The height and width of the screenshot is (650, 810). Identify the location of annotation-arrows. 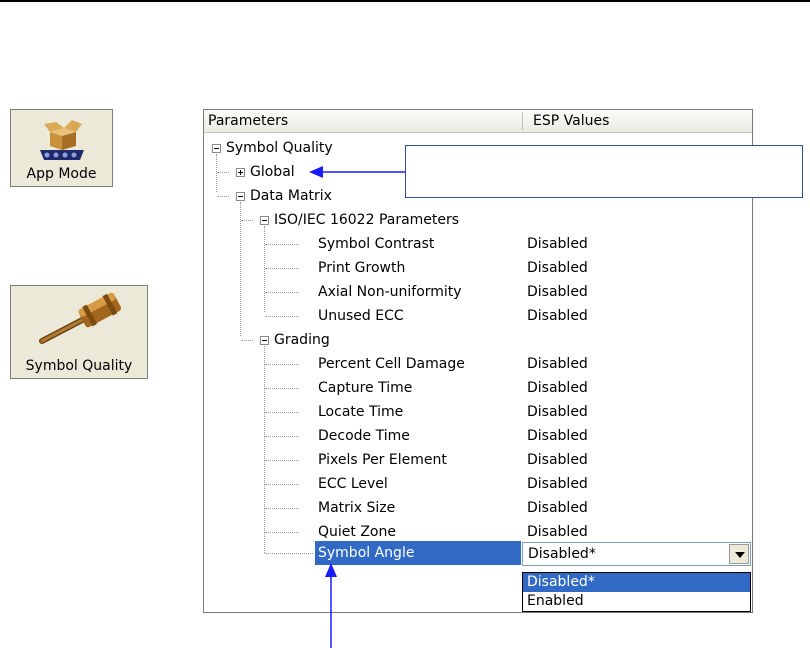
(357, 407).